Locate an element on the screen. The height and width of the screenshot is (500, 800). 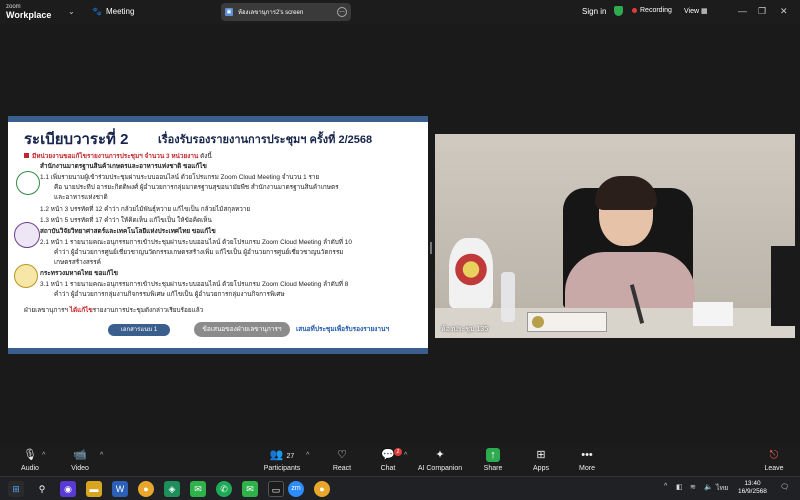
meeting-label: Meeting is located at coordinates (120, 11).